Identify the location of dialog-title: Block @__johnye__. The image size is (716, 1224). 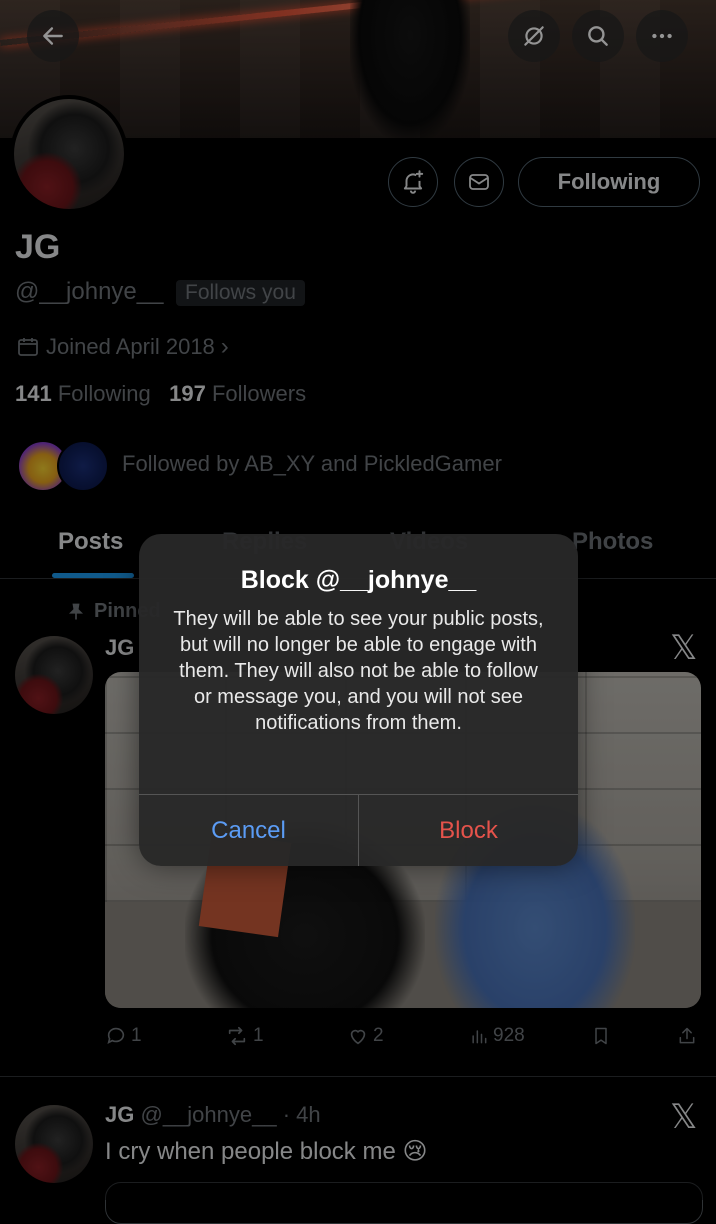
(358, 580).